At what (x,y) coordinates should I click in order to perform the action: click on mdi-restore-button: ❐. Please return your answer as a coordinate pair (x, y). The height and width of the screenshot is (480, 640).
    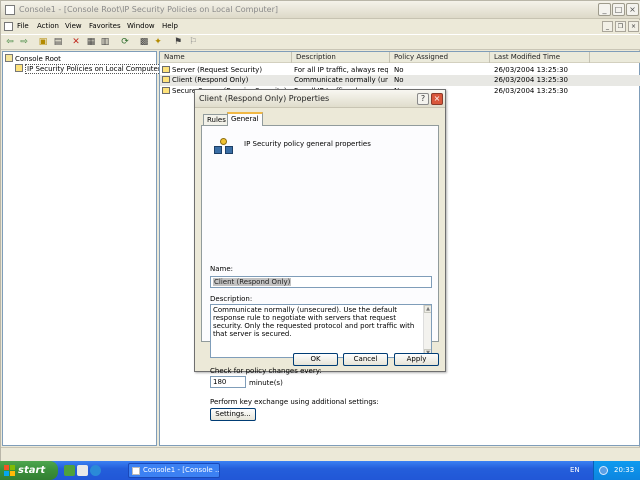
    Looking at the image, I should click on (620, 26).